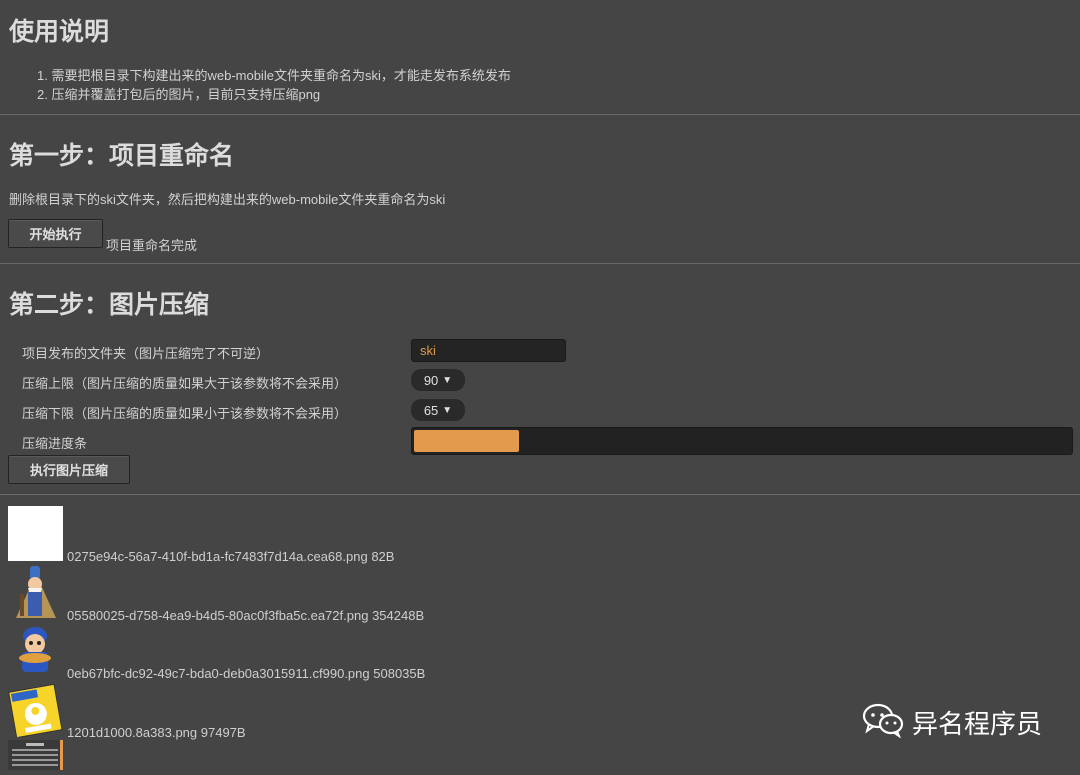 This screenshot has width=1080, height=775. What do you see at coordinates (35, 709) in the screenshot?
I see `yellow-badge-icon` at bounding box center [35, 709].